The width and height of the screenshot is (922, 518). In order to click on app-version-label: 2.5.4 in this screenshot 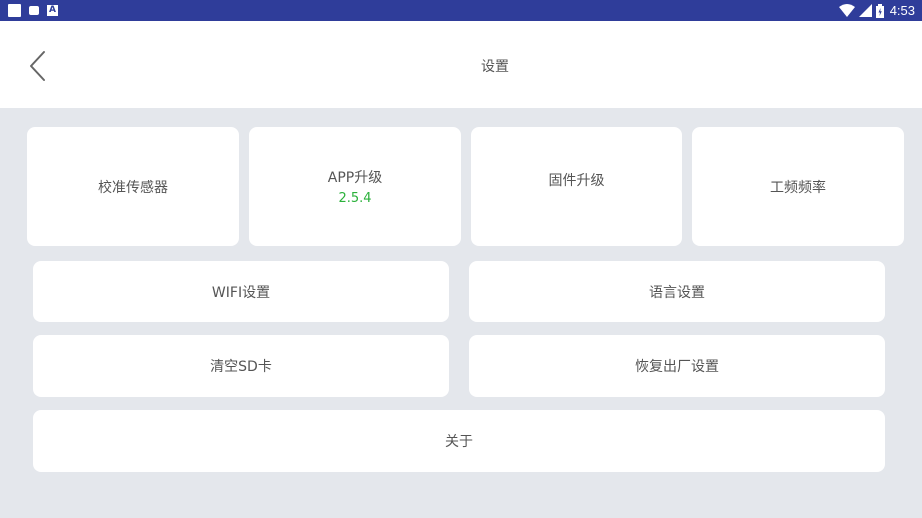, I will do `click(355, 198)`.